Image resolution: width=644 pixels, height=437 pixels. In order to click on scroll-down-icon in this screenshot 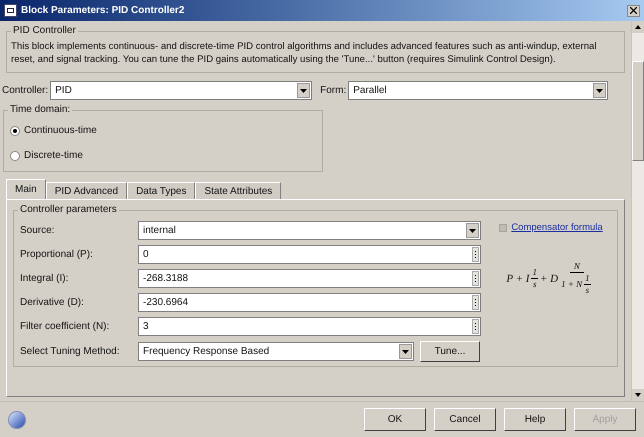, I will do `click(638, 395)`.